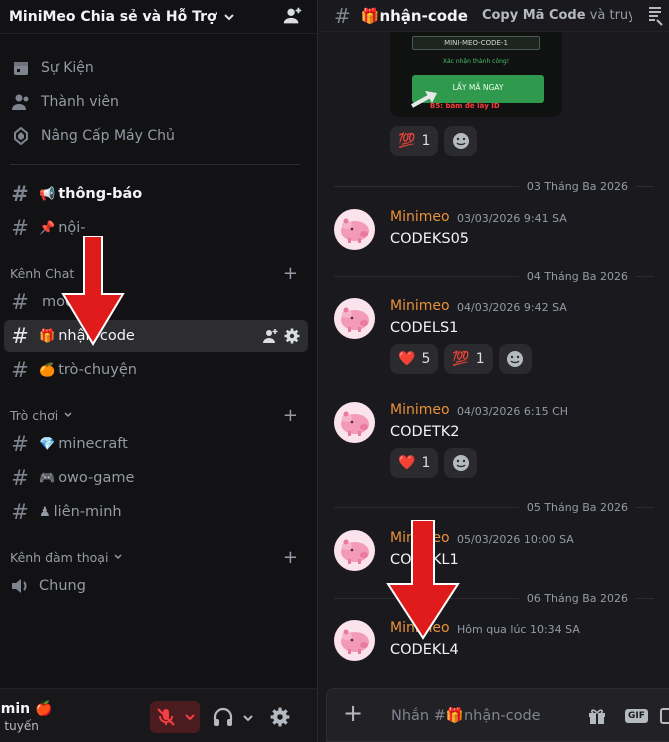 This screenshot has width=669, height=742. Describe the element at coordinates (100, 194) in the screenshot. I see `channel-label: thông-báo` at that location.